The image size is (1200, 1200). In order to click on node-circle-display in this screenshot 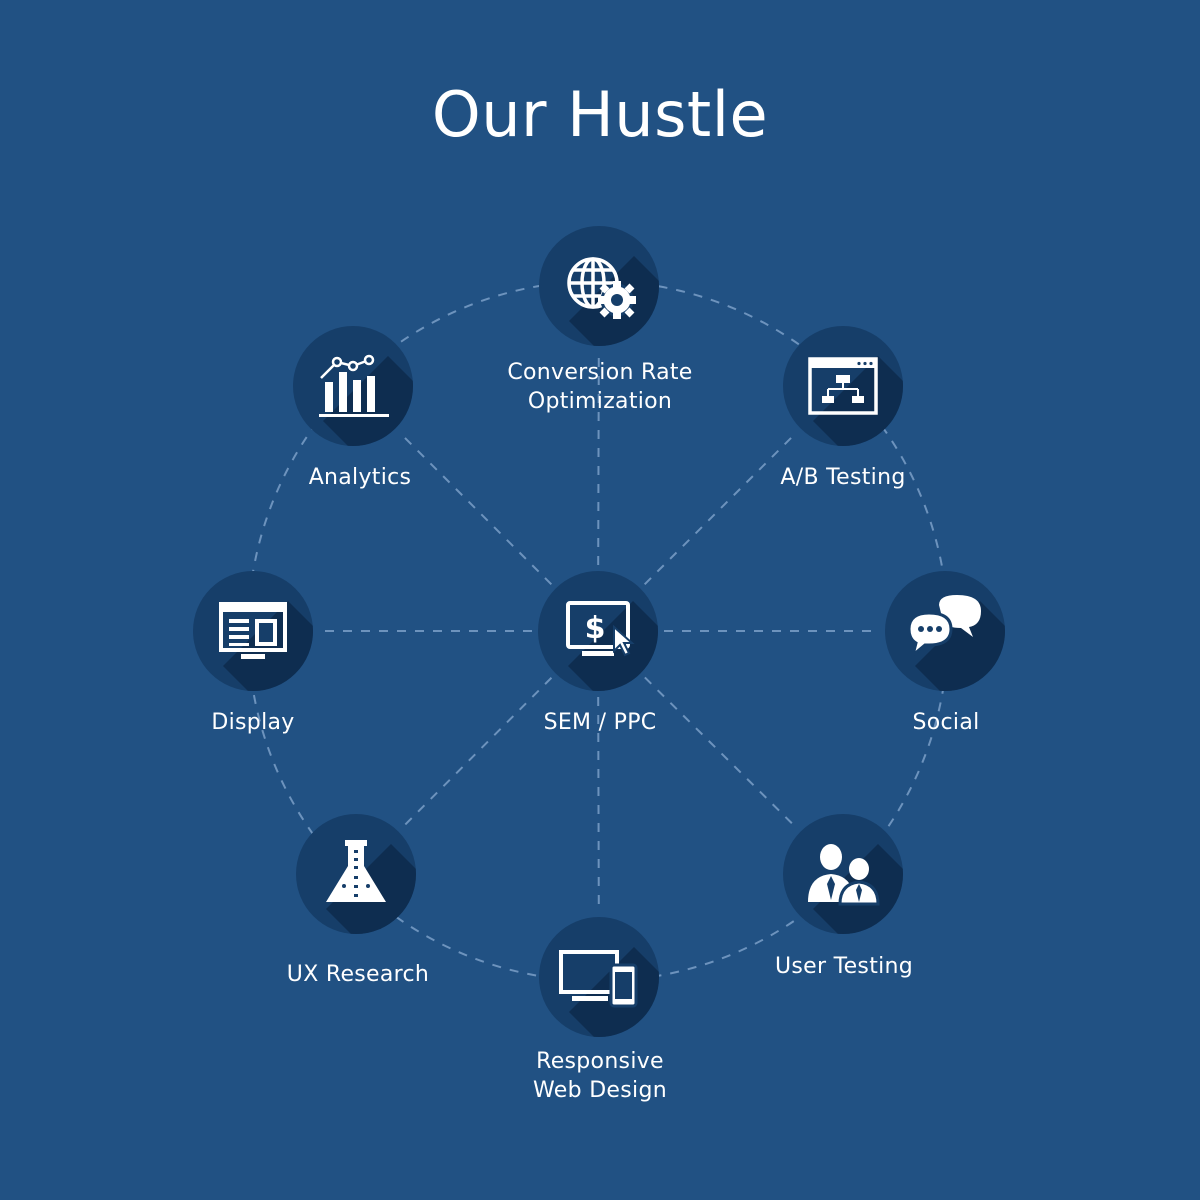, I will do `click(253, 631)`.